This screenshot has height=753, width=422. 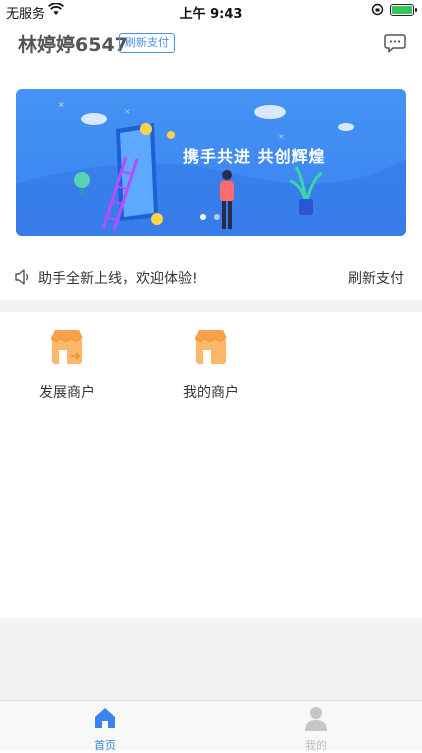 What do you see at coordinates (105, 745) in the screenshot?
I see `tab-label: 首页` at bounding box center [105, 745].